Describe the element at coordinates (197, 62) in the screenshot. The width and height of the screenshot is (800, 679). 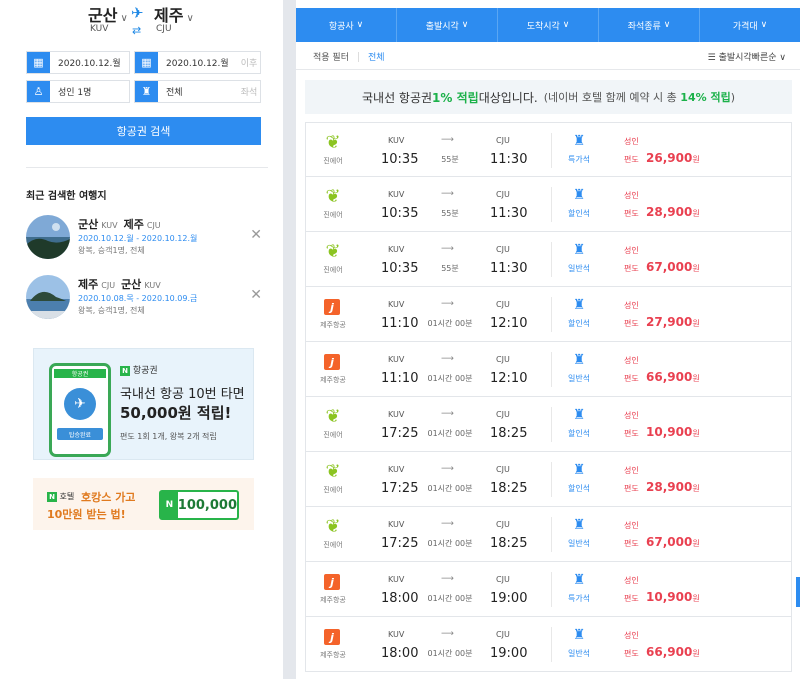
I see `return-date-field: ▦ 2020.10.12.월 이후` at that location.